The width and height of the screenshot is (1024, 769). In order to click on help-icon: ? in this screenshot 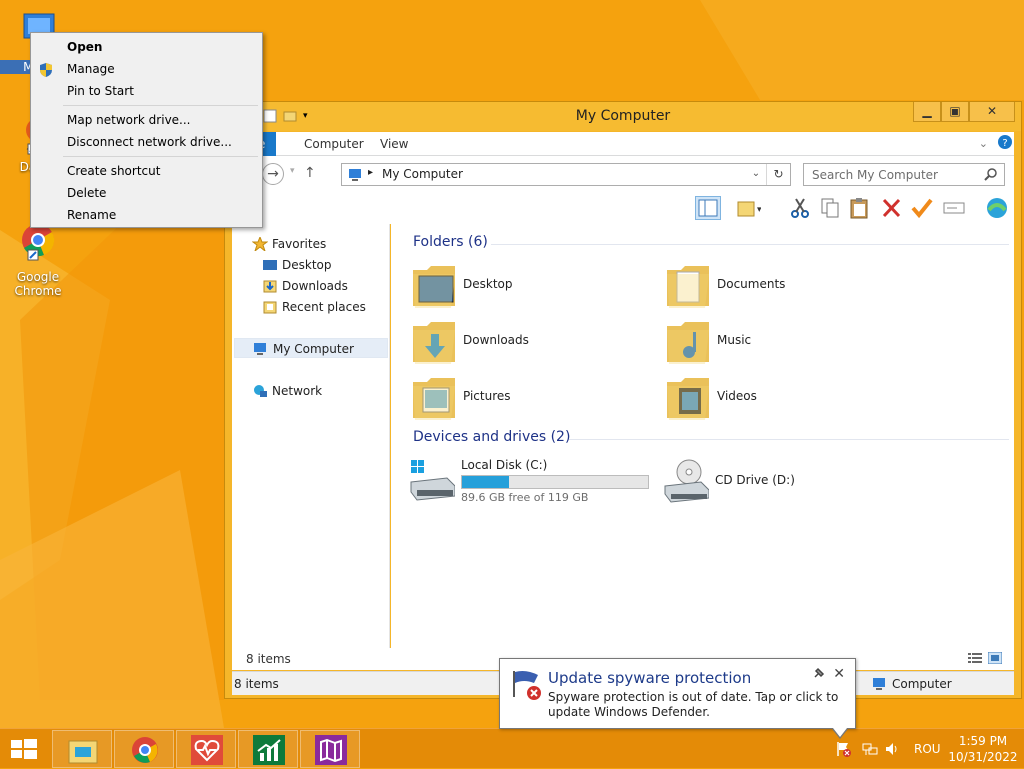, I will do `click(1005, 143)`.